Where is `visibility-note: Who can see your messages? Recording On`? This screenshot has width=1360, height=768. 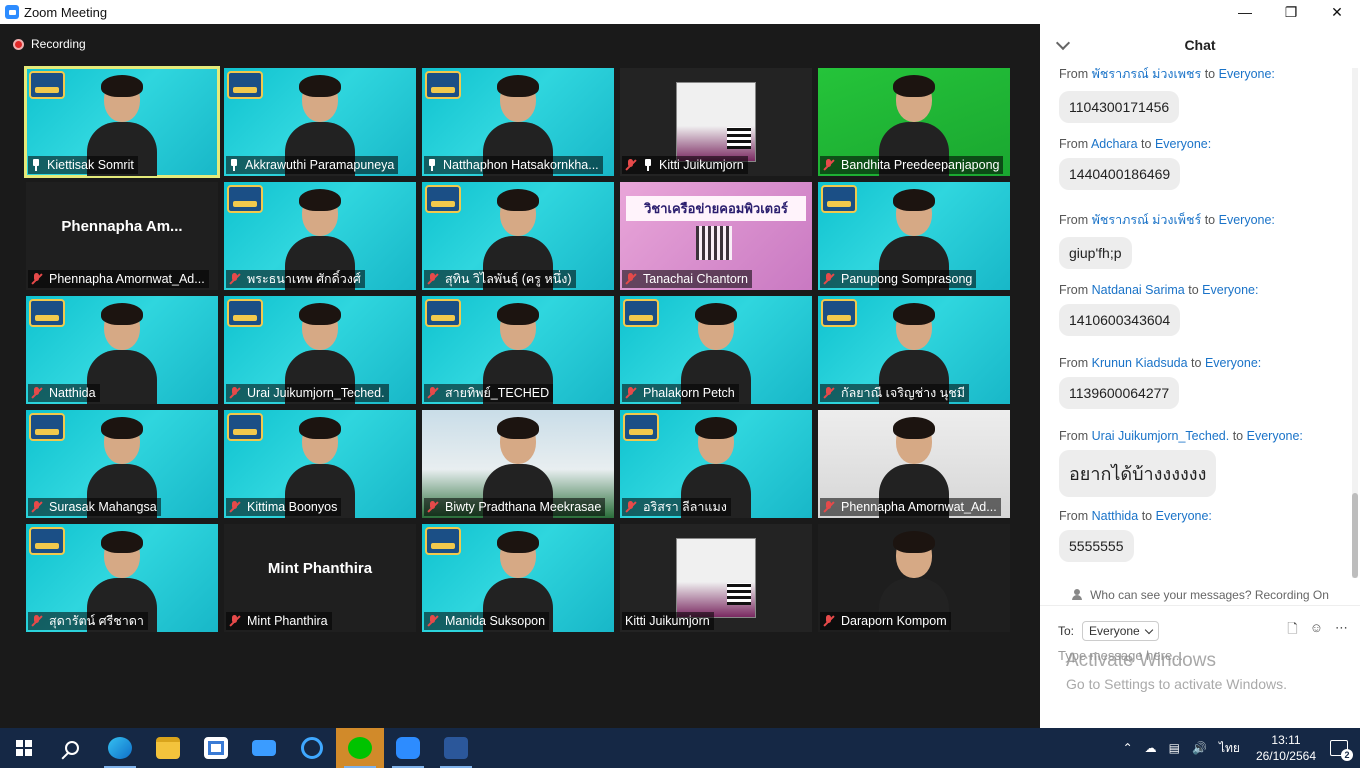
visibility-note: Who can see your messages? Recording On is located at coordinates (1200, 595).